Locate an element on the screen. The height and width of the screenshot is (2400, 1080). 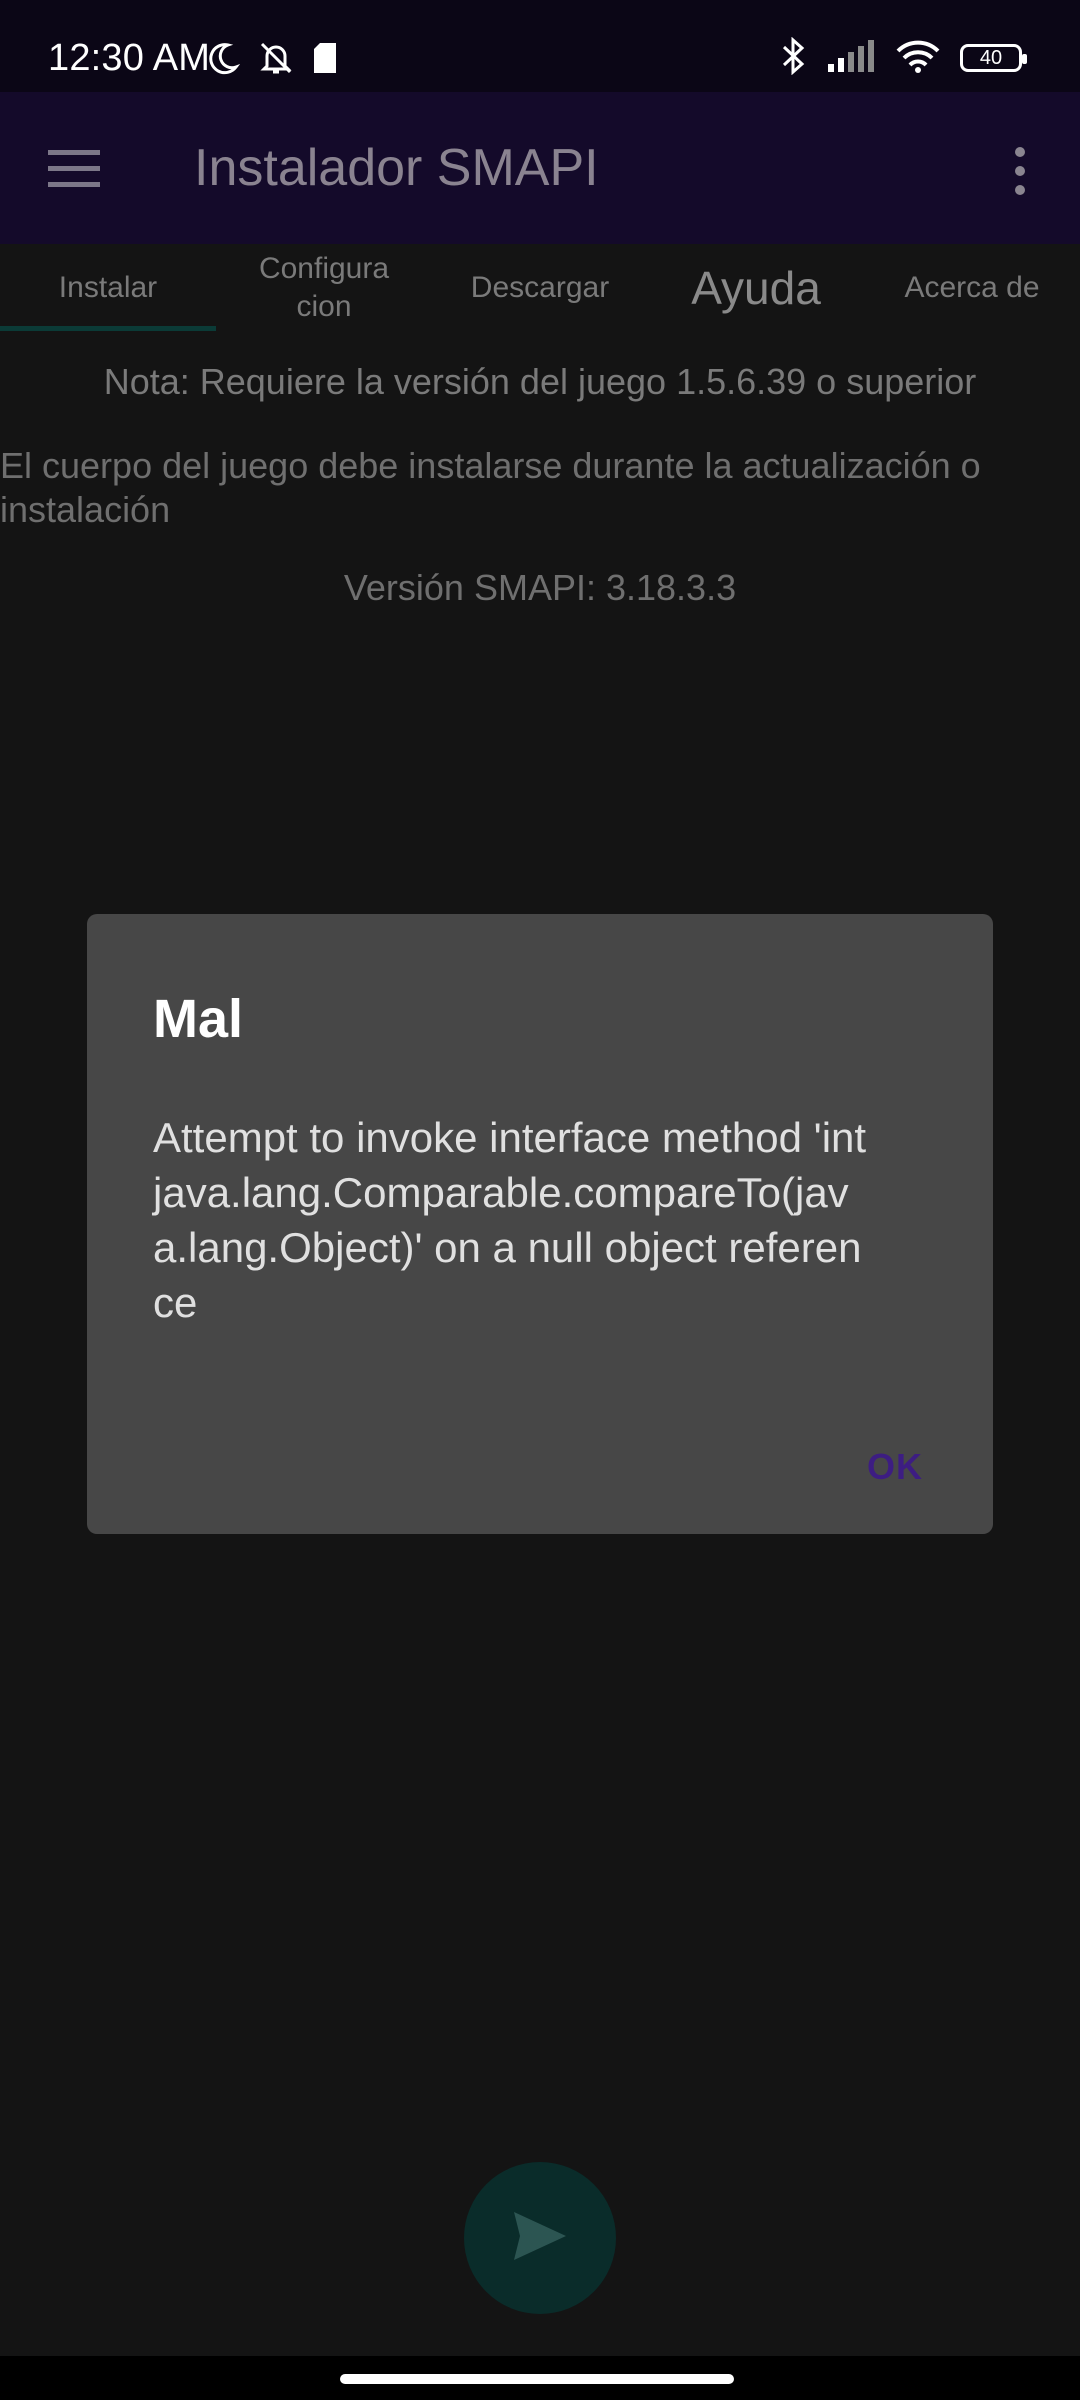
moon-icon is located at coordinates (223, 60).